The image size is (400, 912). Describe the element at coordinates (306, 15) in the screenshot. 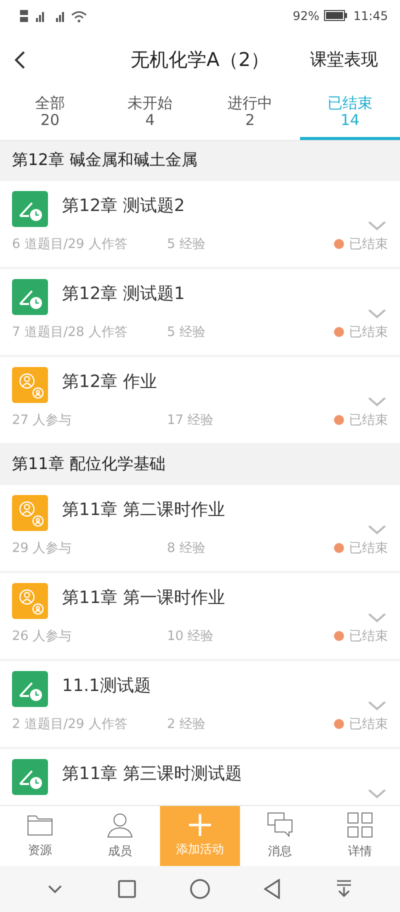

I see `battery-percent: 92%` at that location.